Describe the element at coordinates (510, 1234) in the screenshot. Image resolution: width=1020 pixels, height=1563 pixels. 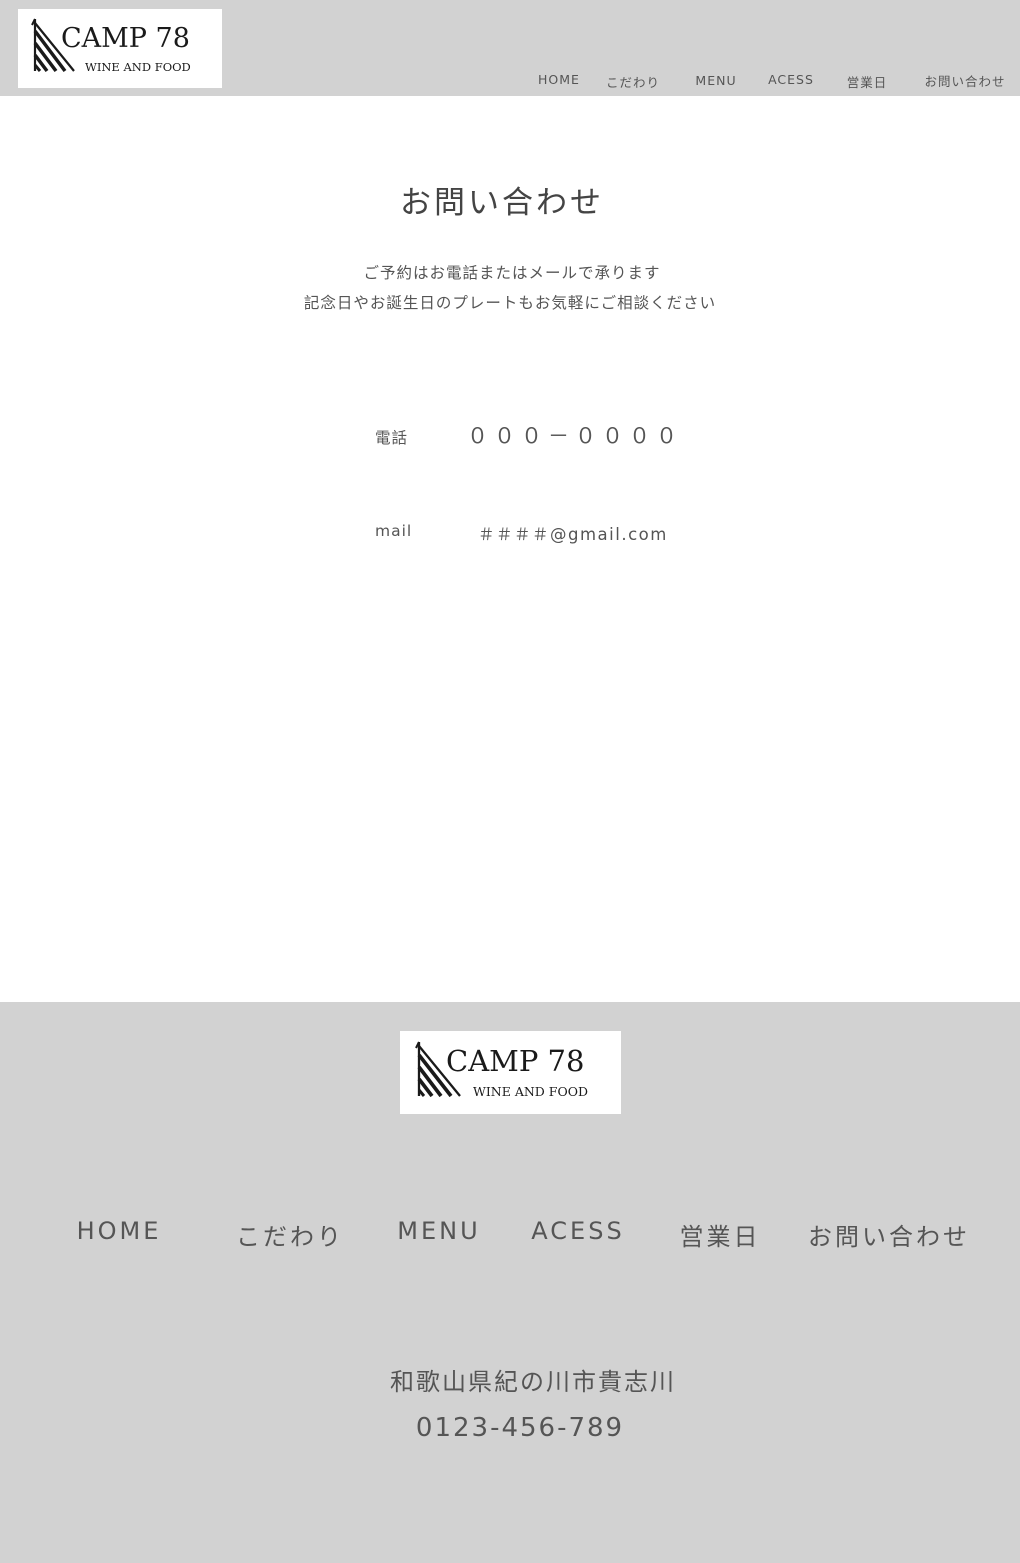
I see `footer-nav: HOME こだわり MENU ACESS 営業日 お問い合わせ` at that location.